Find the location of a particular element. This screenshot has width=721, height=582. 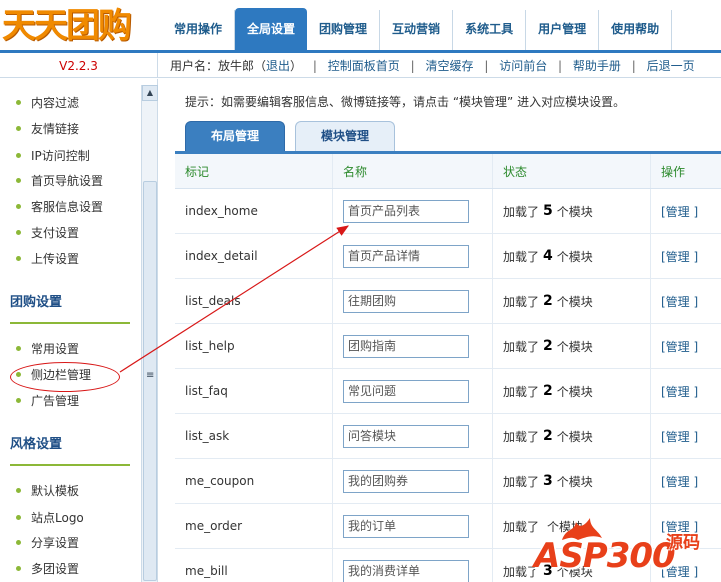

nav-tab-global-settings: 全局设置 is located at coordinates (271, 29).